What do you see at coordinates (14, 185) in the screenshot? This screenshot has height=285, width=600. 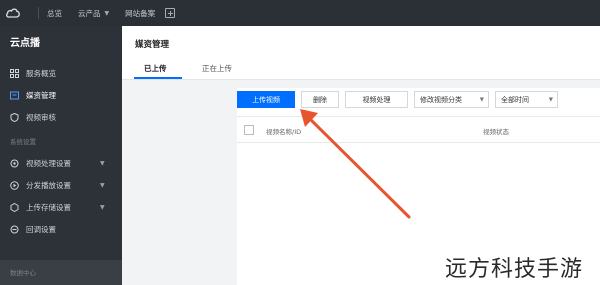 I see `play-circle-icon` at bounding box center [14, 185].